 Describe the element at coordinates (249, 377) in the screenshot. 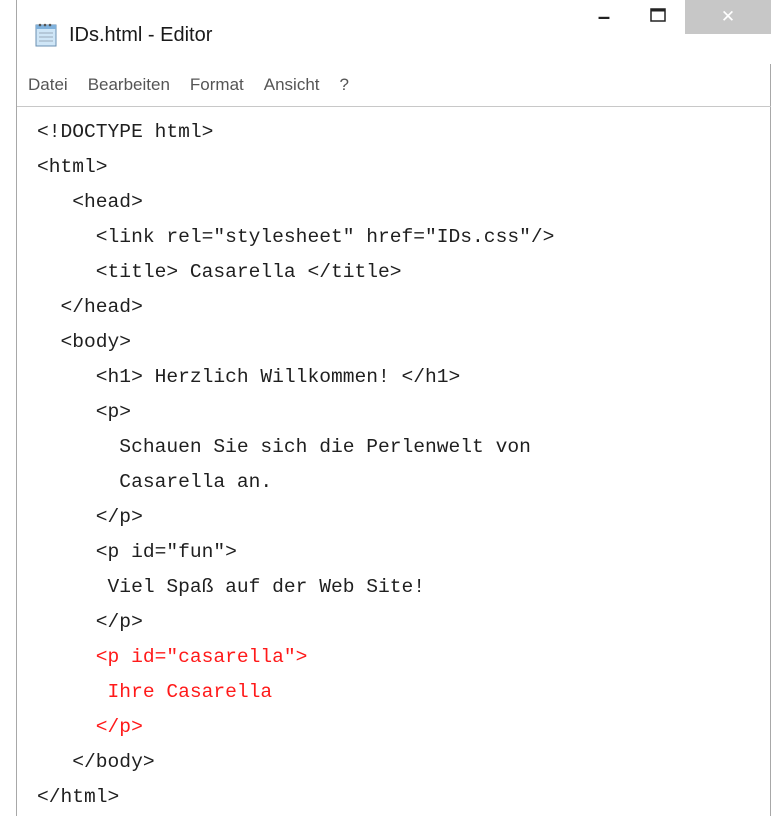

I see `code-line: <h1> Herzlich Willkommen! </h1>` at that location.